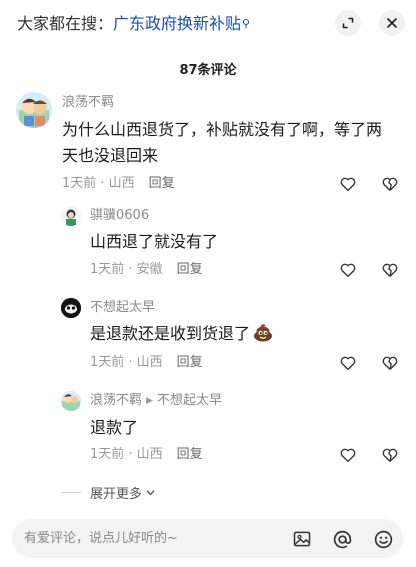 This screenshot has height=567, width=416. What do you see at coordinates (208, 70) in the screenshot?
I see `comment-count: 87条评论` at bounding box center [208, 70].